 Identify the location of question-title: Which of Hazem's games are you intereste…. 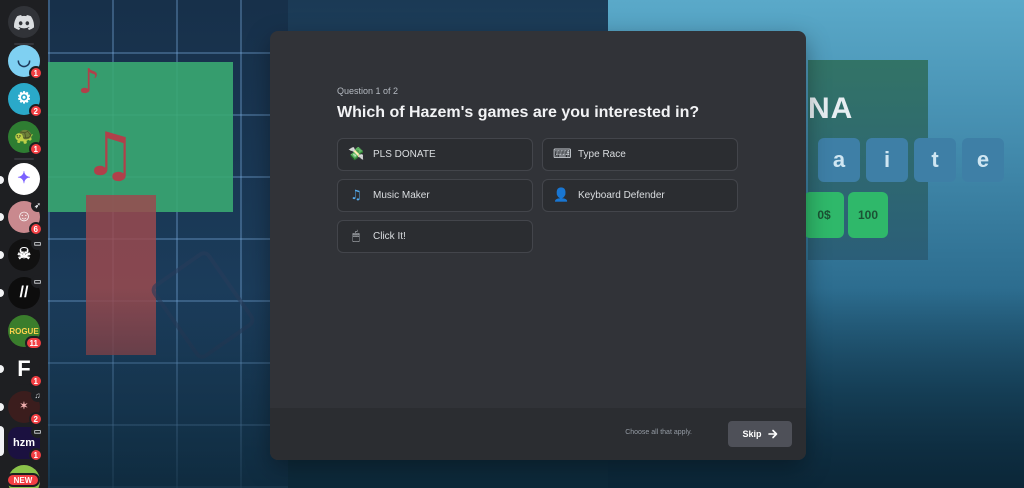
(518, 112).